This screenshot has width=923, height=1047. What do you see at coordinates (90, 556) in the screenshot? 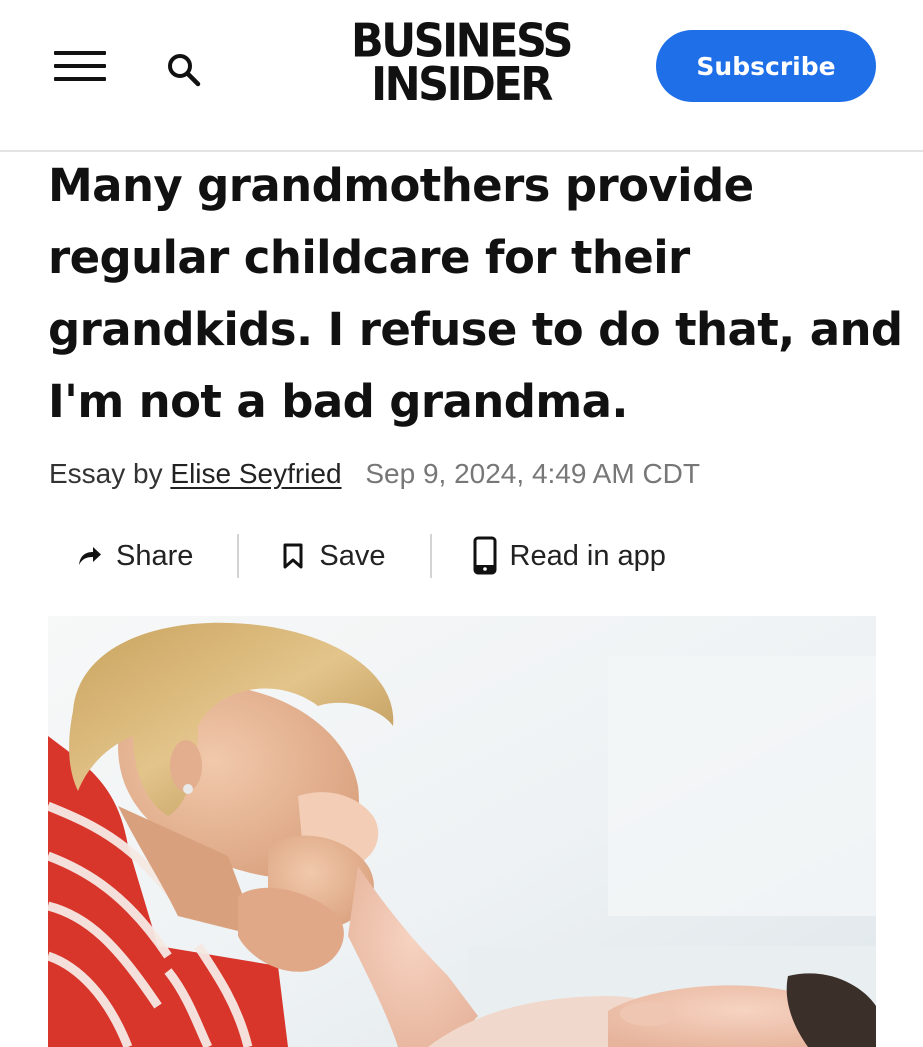
I see `share-arrow-icon` at bounding box center [90, 556].